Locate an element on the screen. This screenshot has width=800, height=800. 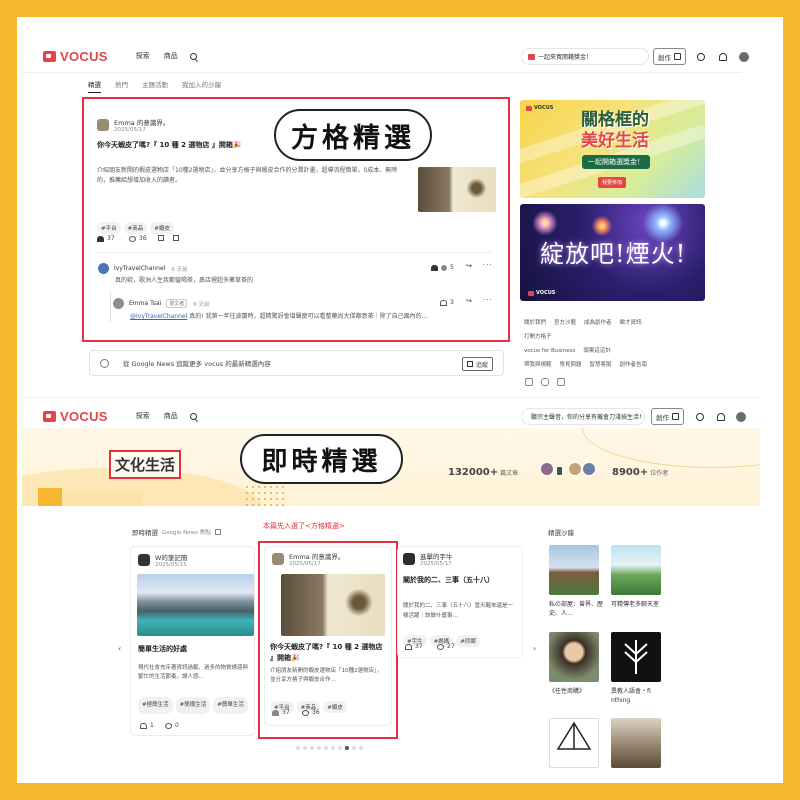
post-thumbnail is located at coordinates (457, 189).